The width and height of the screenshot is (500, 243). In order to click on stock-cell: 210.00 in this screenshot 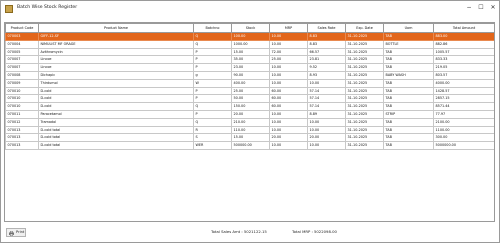, I will do `click(250, 122)`.